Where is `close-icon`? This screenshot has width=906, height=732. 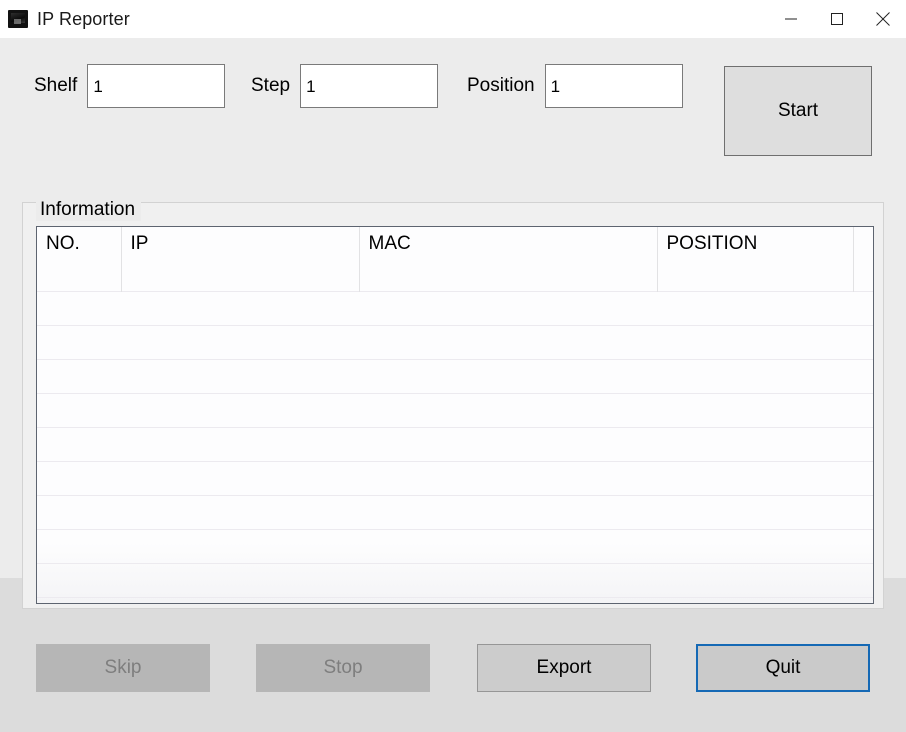 close-icon is located at coordinates (883, 19).